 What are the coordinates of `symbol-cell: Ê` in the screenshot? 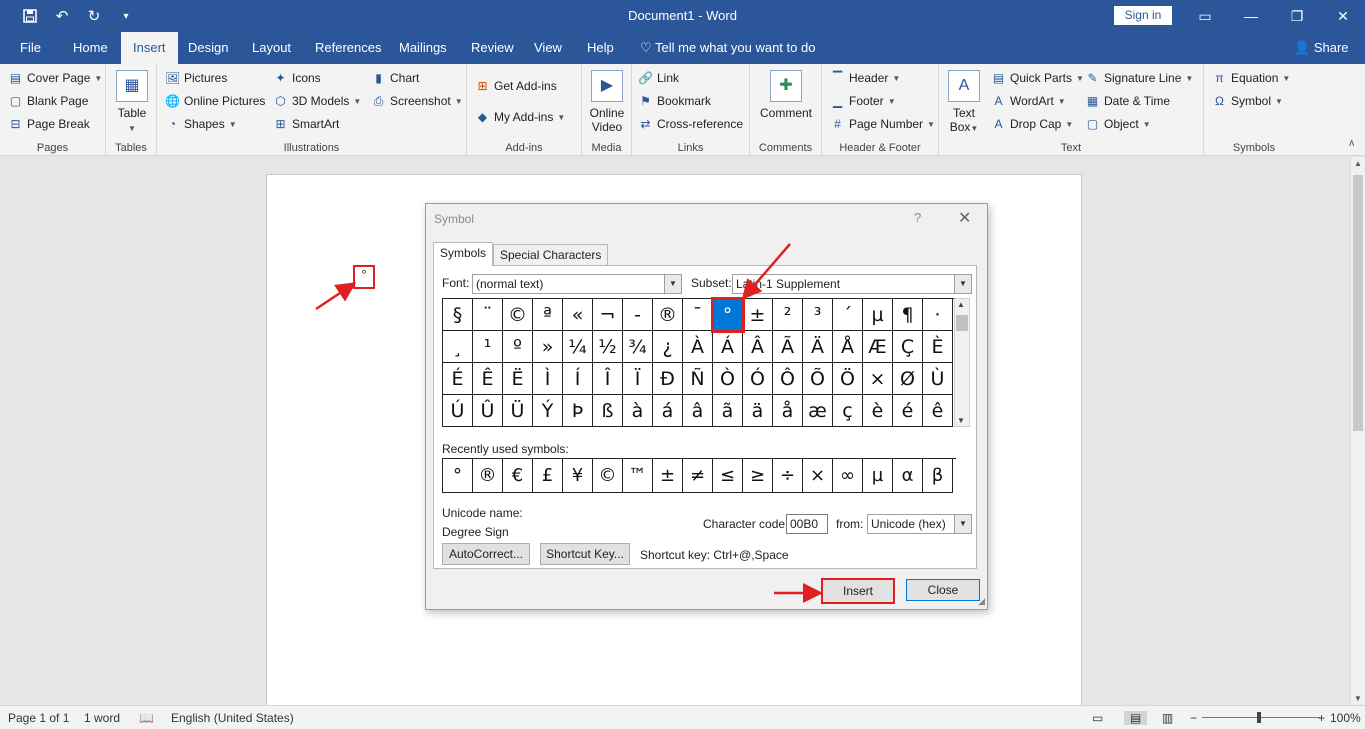 It's located at (488, 379).